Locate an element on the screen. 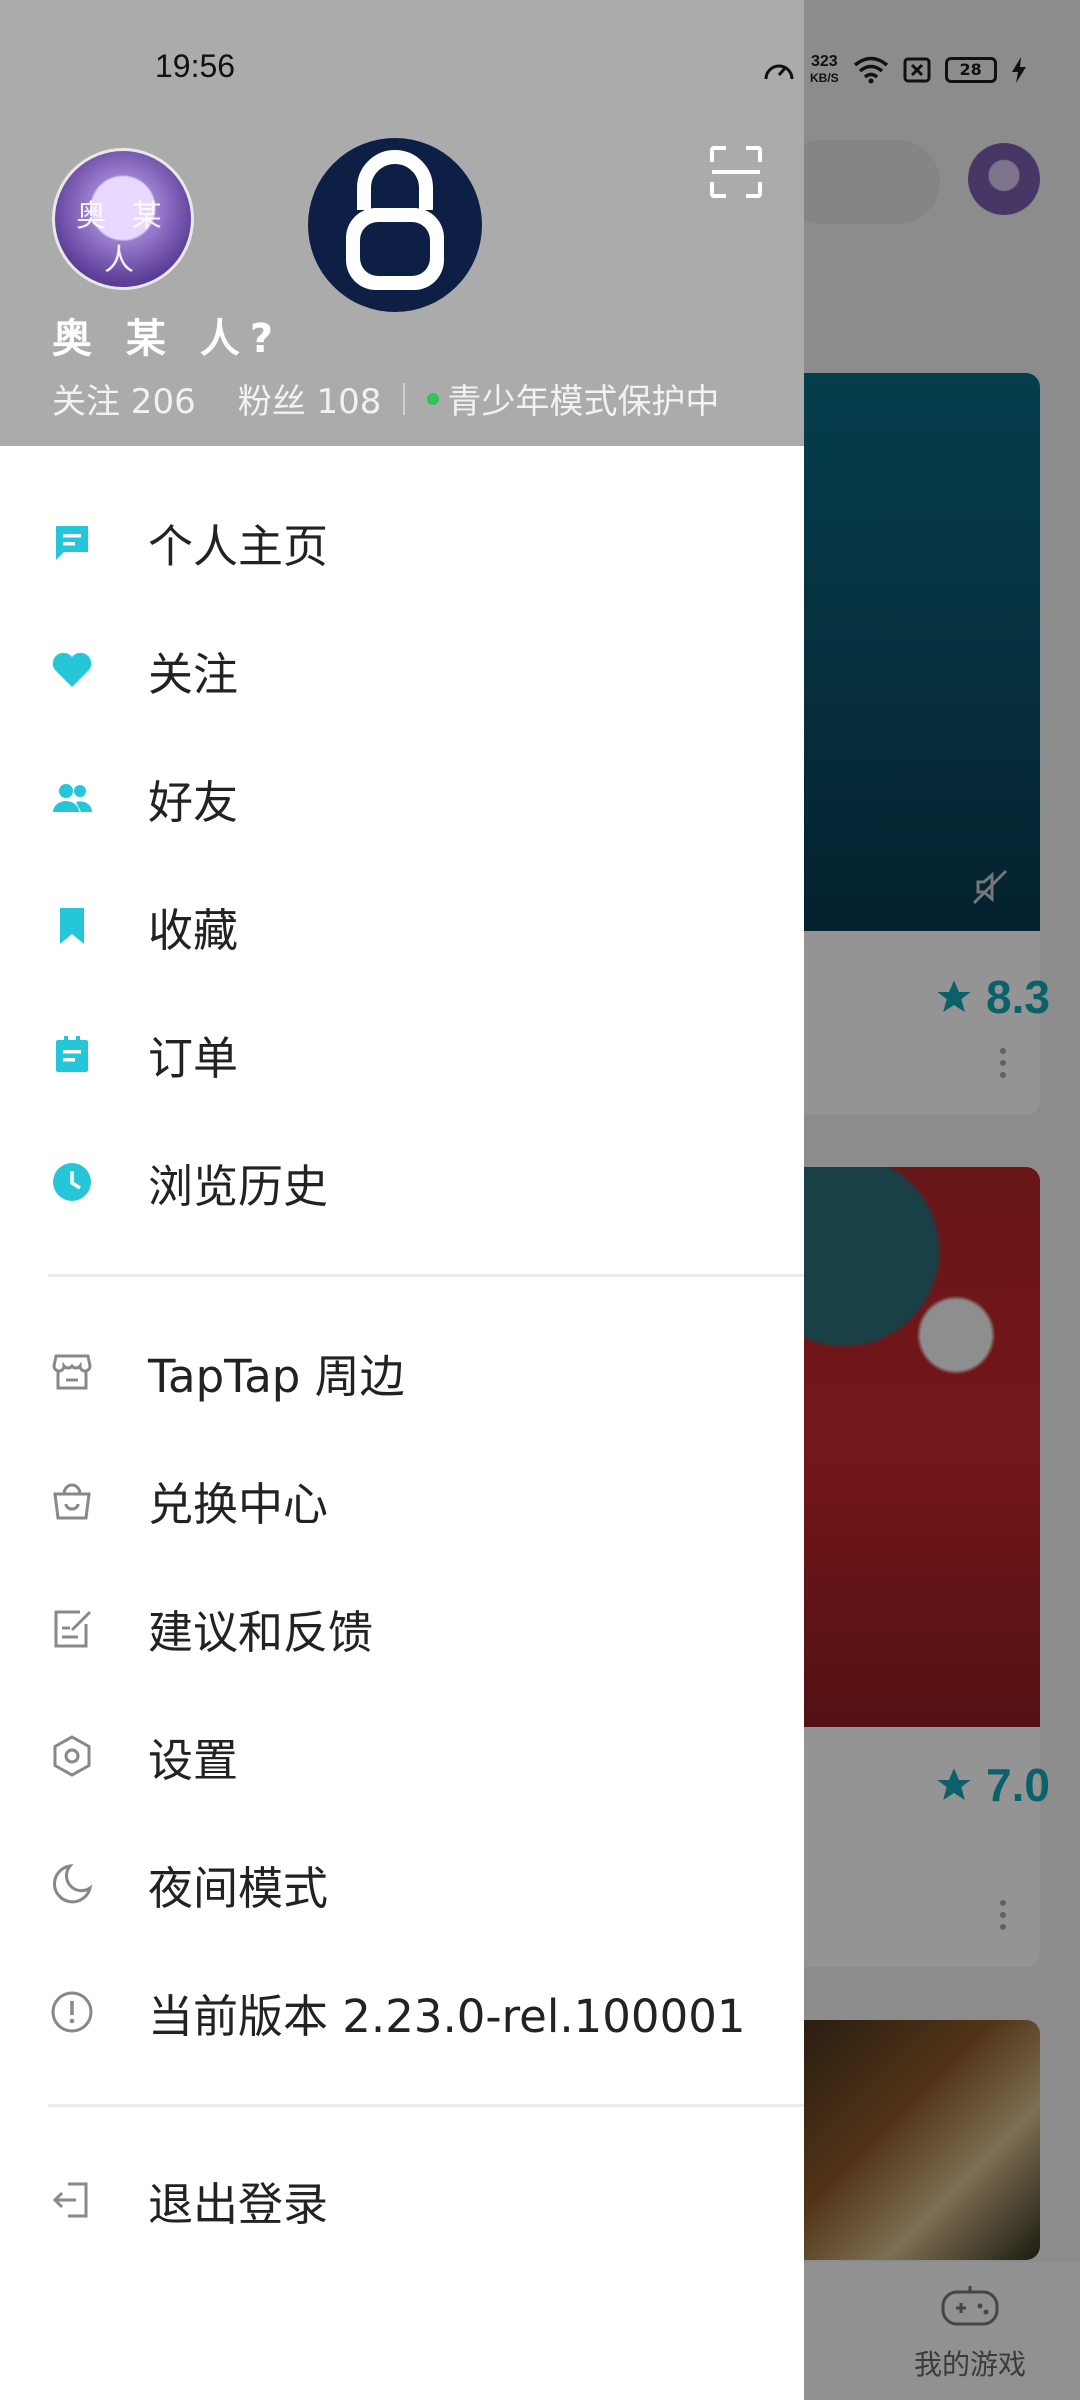 The width and height of the screenshot is (1080, 2400). menu-item-version: 当前版本 2.23.0-rel.100001 is located at coordinates (402, 2012).